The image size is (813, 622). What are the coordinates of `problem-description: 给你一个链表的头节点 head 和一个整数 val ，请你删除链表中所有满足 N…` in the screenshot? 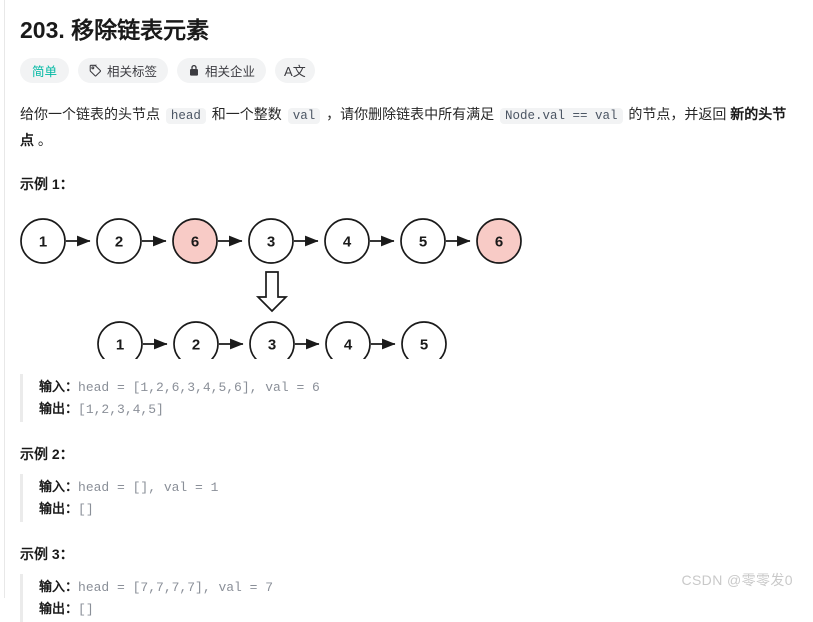 It's located at (406, 127).